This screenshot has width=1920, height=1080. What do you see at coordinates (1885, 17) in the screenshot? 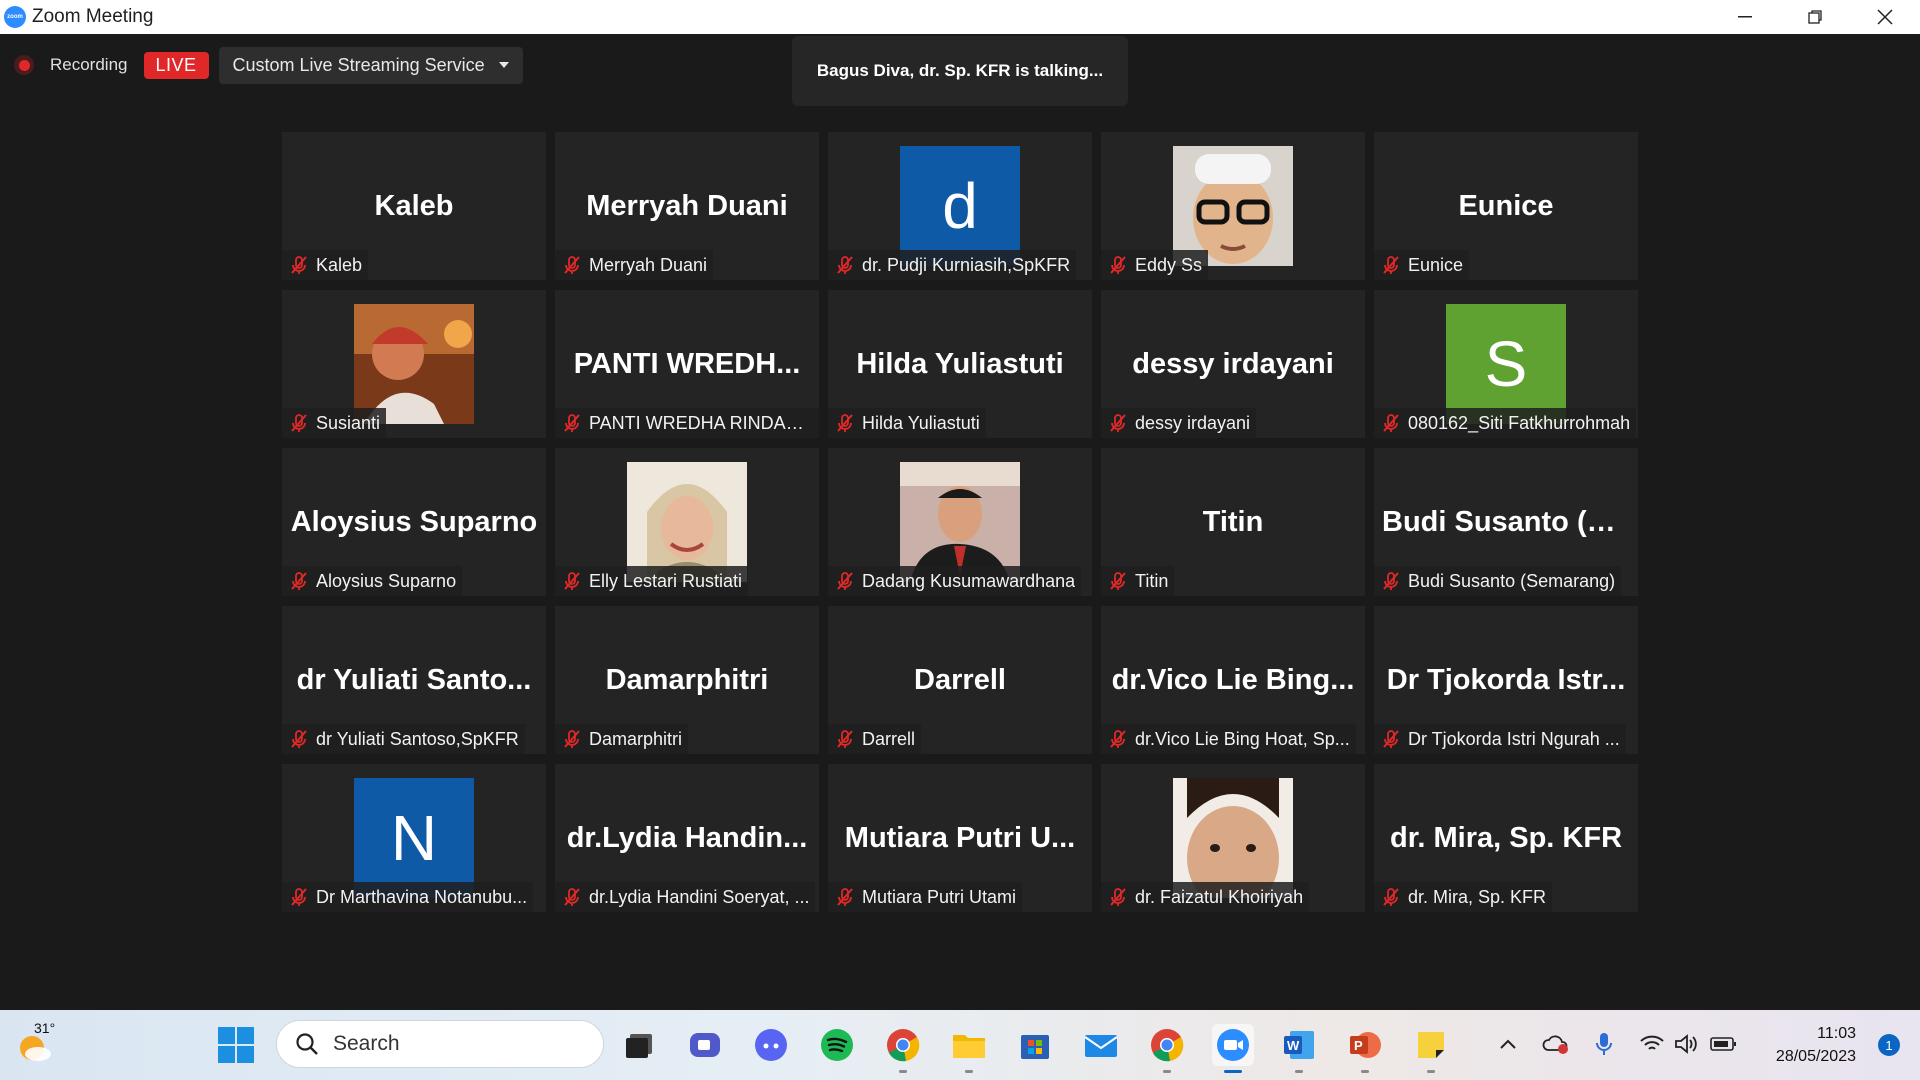
I see `close-button` at bounding box center [1885, 17].